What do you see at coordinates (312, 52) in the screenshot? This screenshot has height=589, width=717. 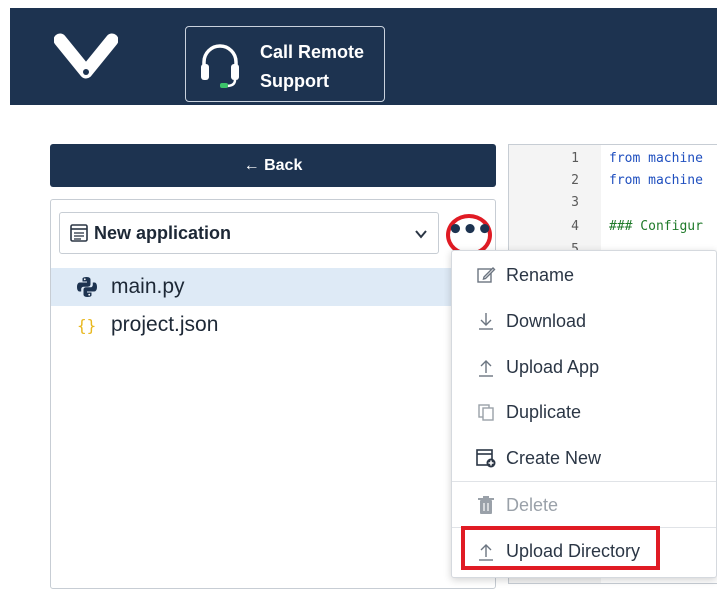 I see `support-label-line-1: Call Remote` at bounding box center [312, 52].